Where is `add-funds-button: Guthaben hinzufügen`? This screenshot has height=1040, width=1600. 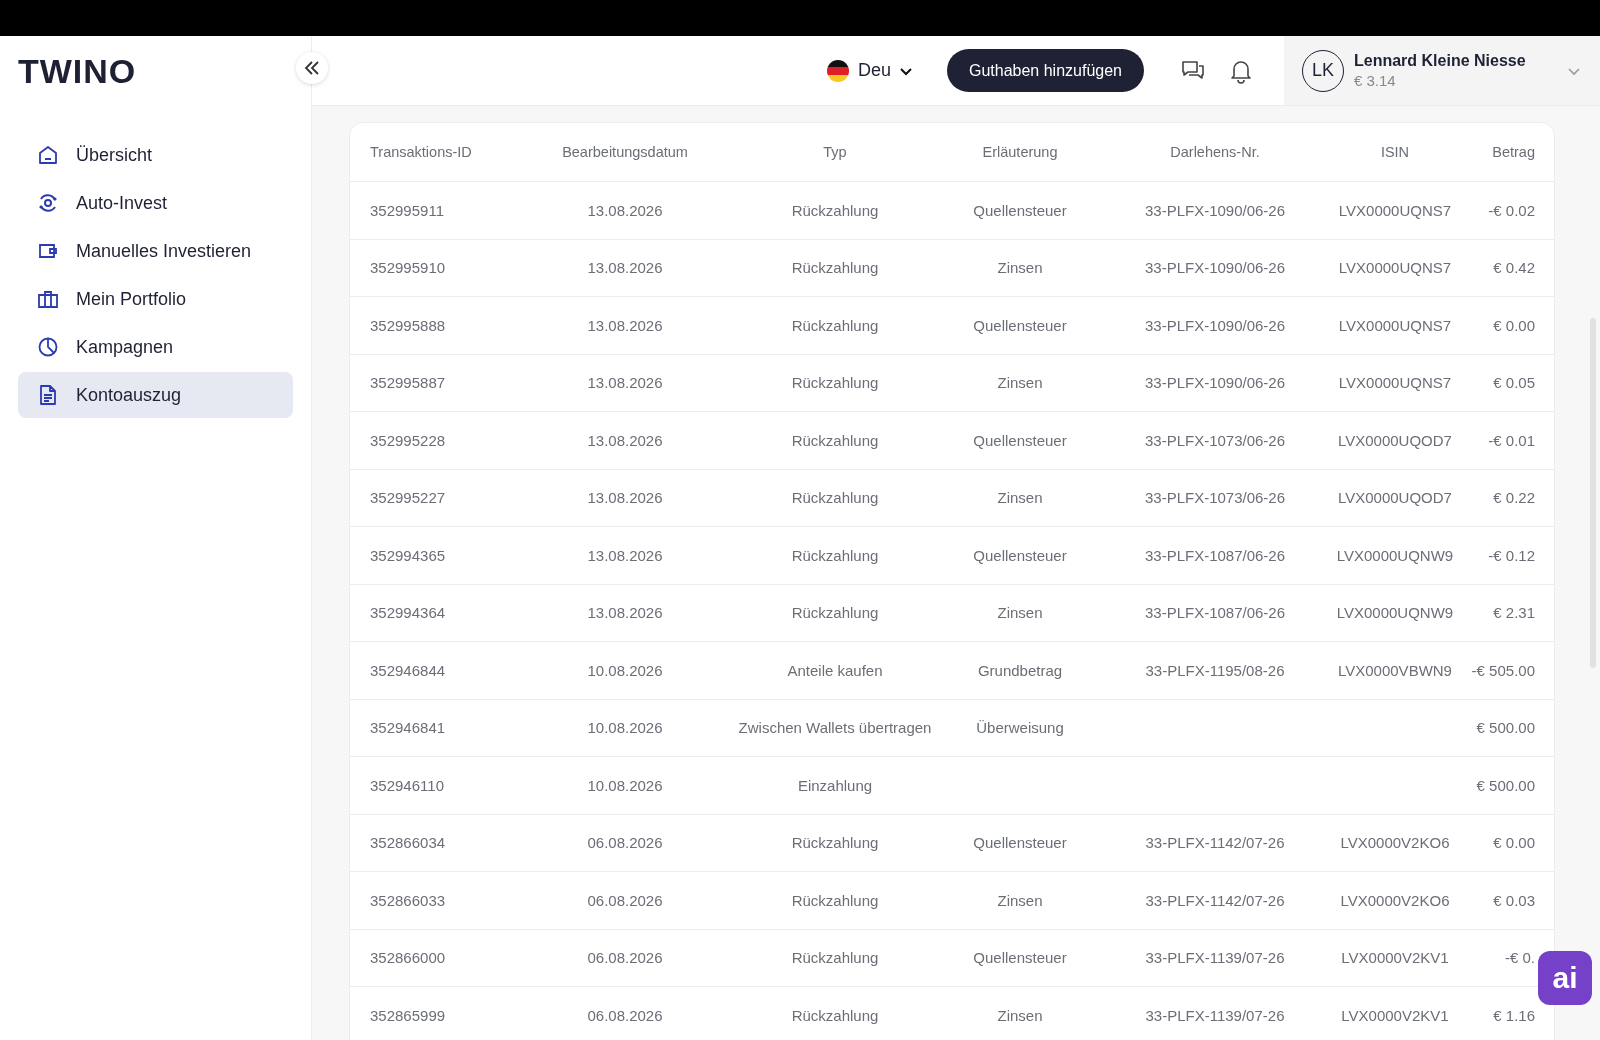 add-funds-button: Guthaben hinzufügen is located at coordinates (1045, 70).